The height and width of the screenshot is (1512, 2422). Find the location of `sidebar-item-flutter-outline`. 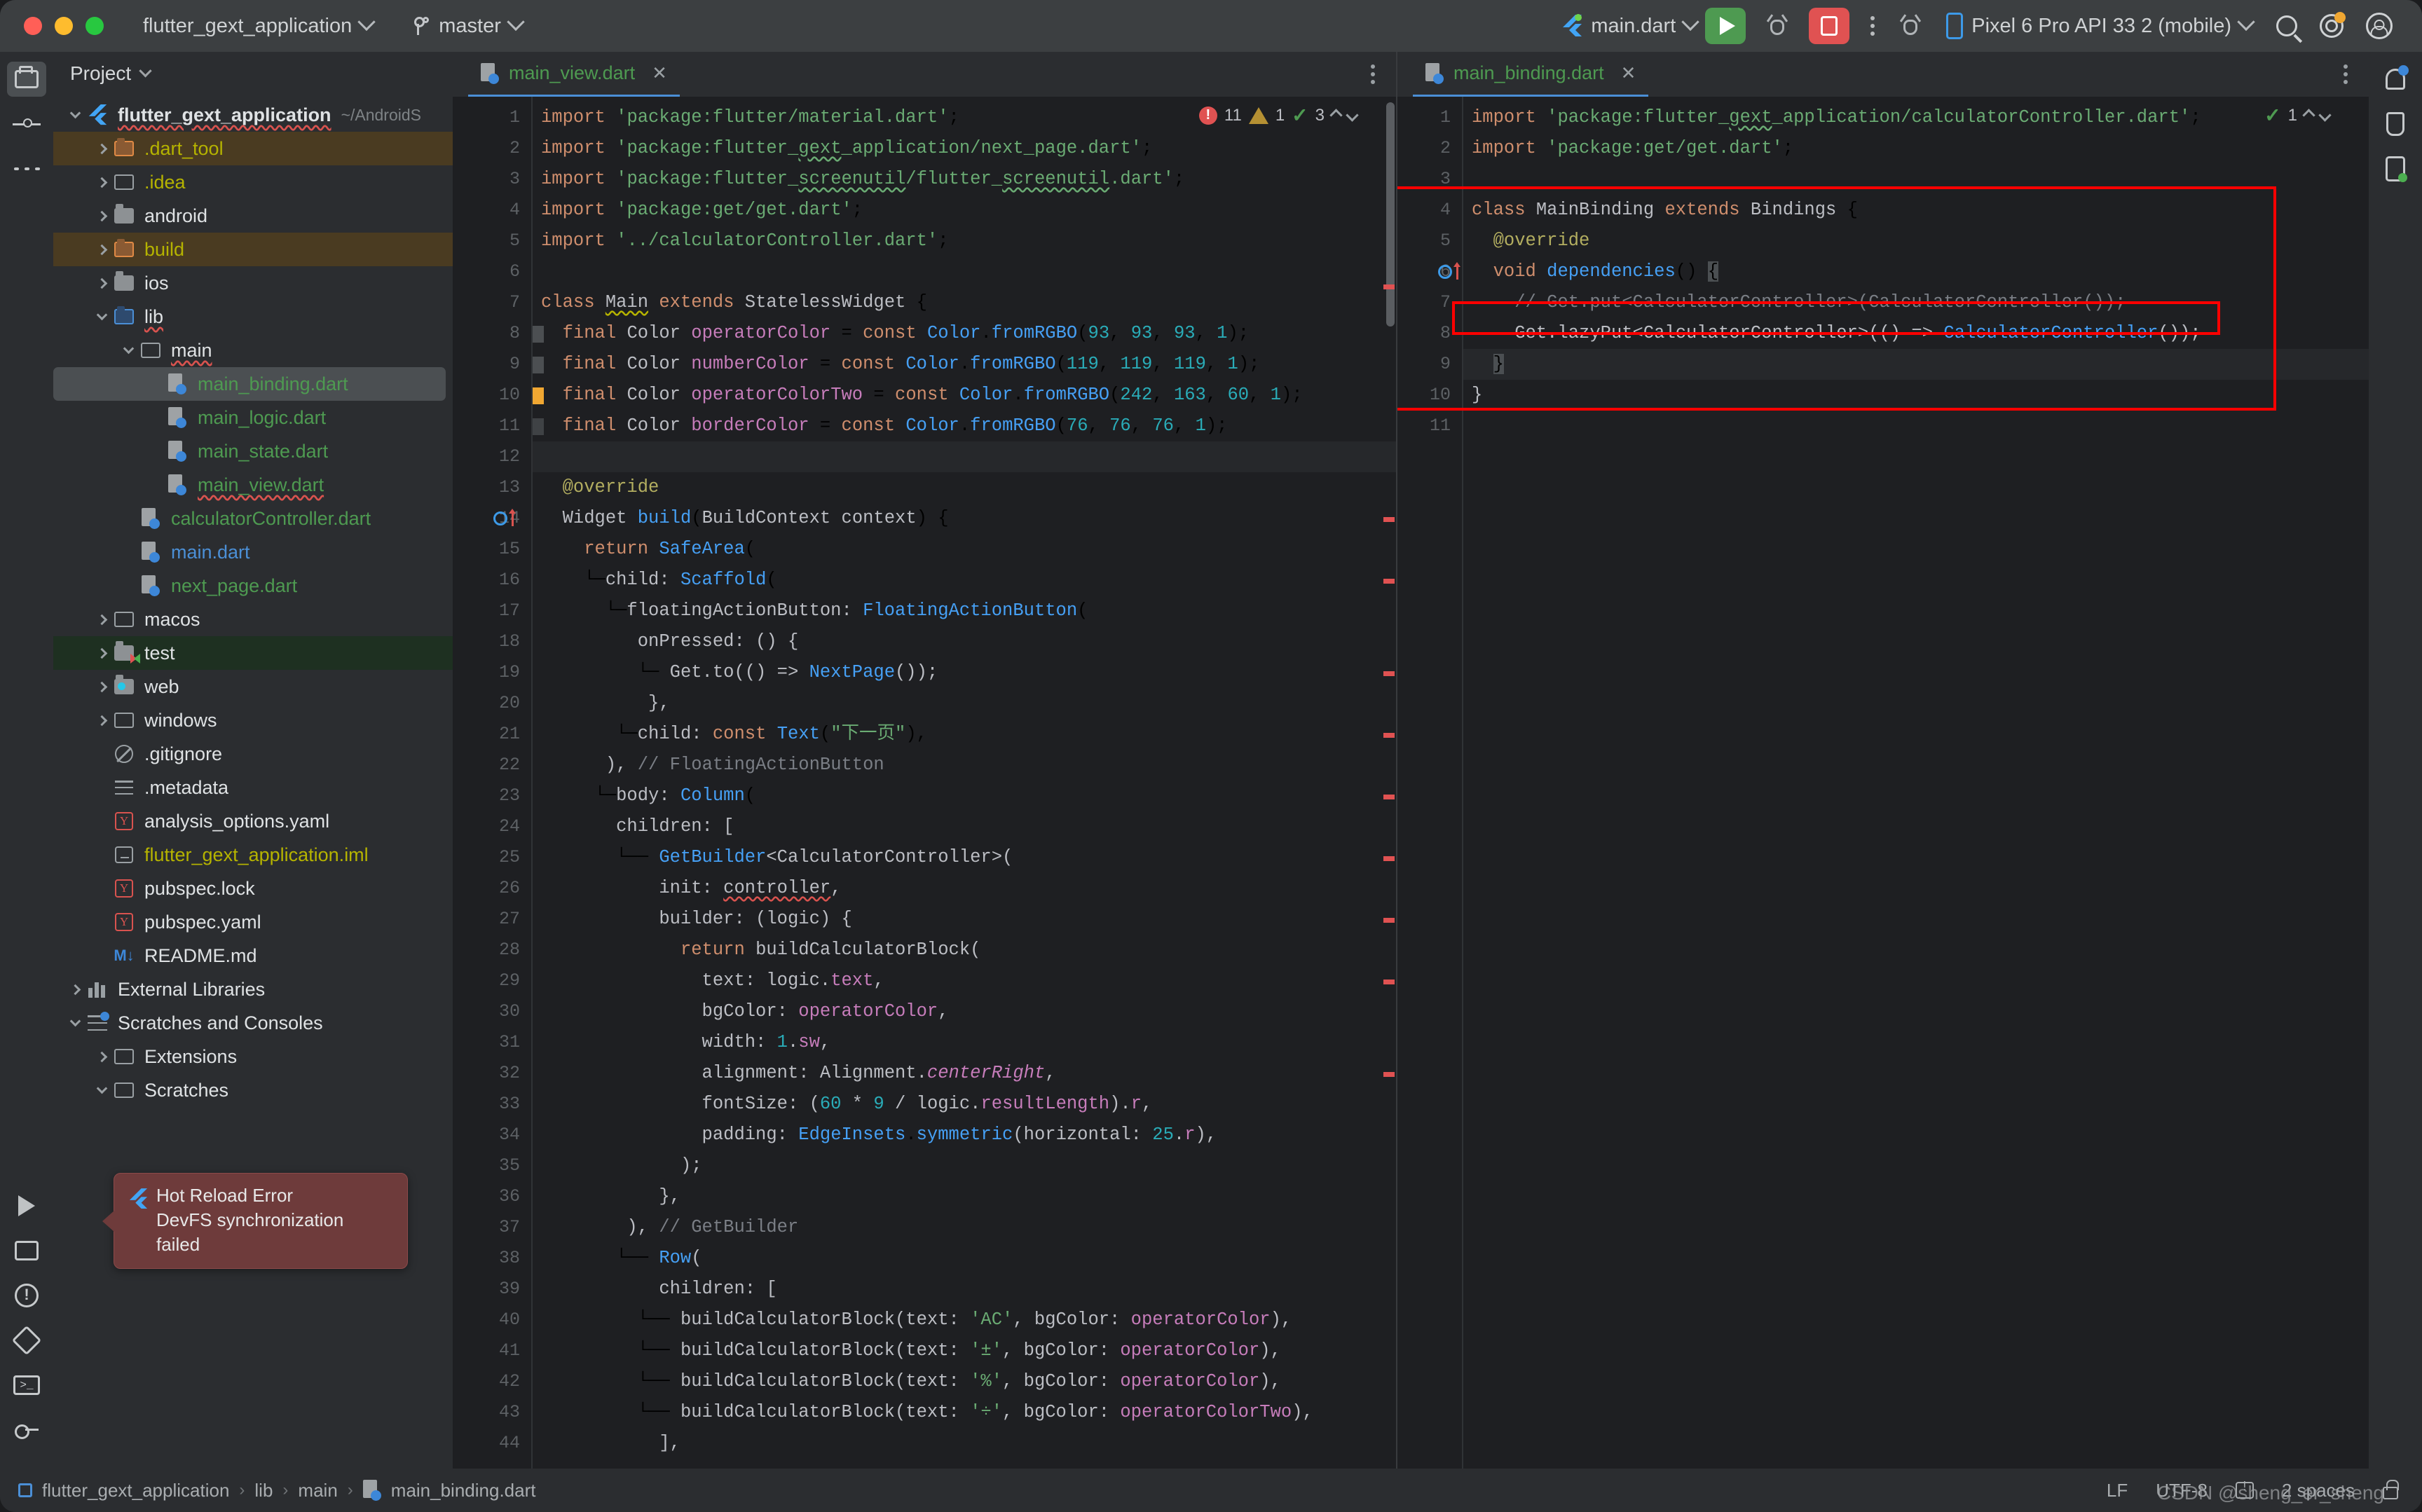

sidebar-item-flutter-outline is located at coordinates (2395, 124).